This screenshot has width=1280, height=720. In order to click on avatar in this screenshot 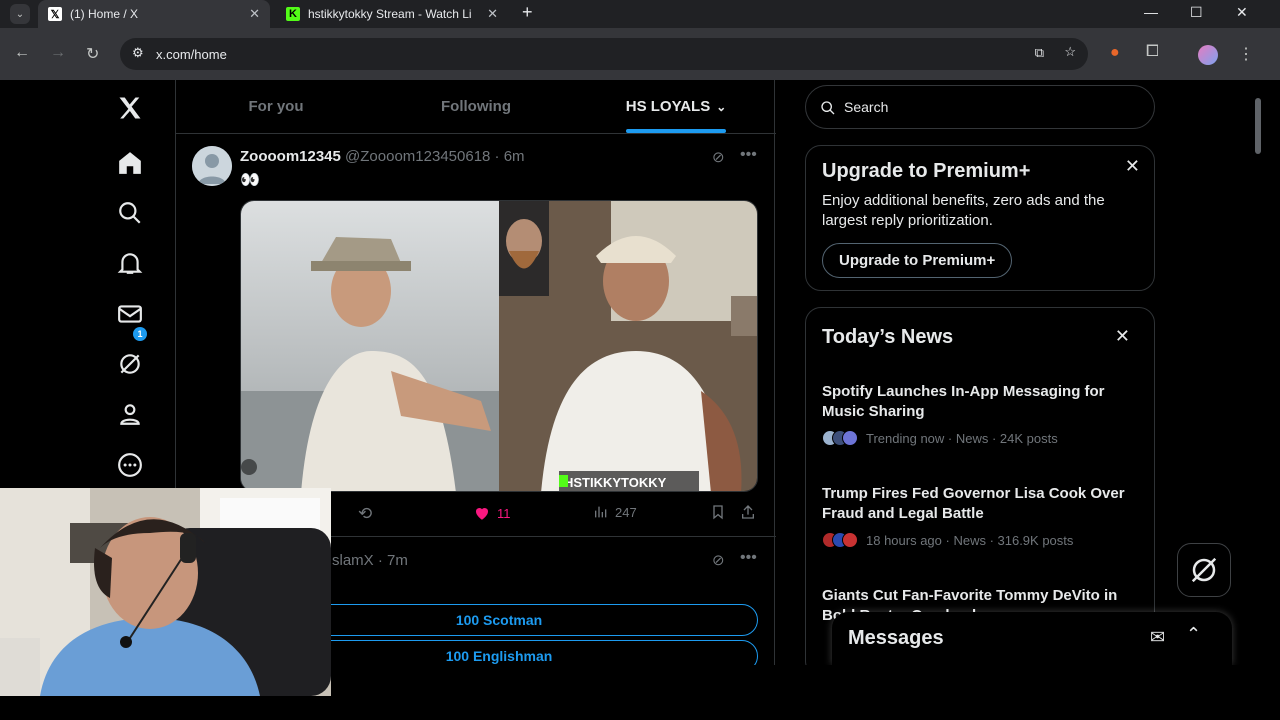, I will do `click(212, 166)`.